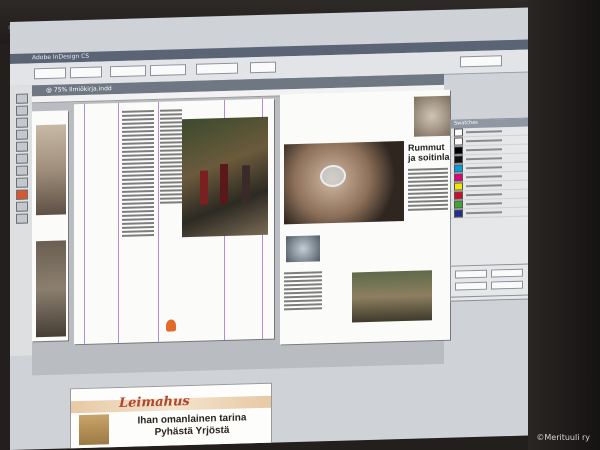 This screenshot has height=450, width=600. What do you see at coordinates (50, 226) in the screenshot?
I see `previous-page` at bounding box center [50, 226].